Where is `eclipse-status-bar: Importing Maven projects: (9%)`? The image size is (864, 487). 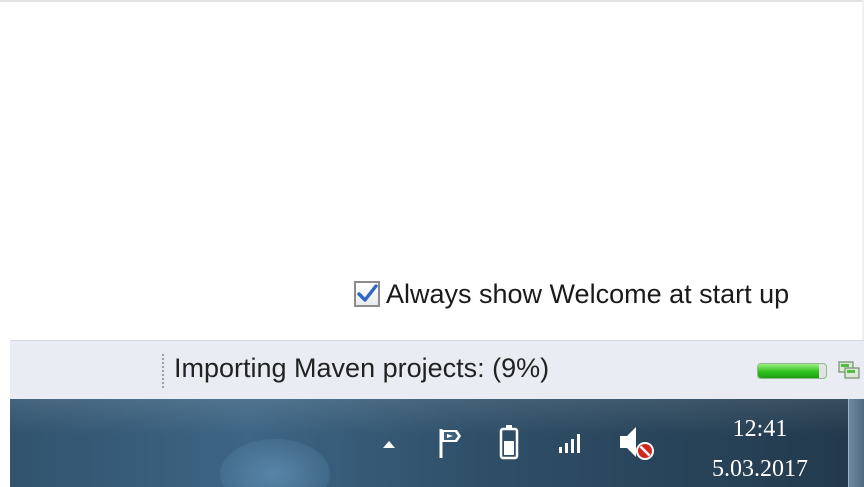 eclipse-status-bar: Importing Maven projects: (9%) is located at coordinates (437, 369).